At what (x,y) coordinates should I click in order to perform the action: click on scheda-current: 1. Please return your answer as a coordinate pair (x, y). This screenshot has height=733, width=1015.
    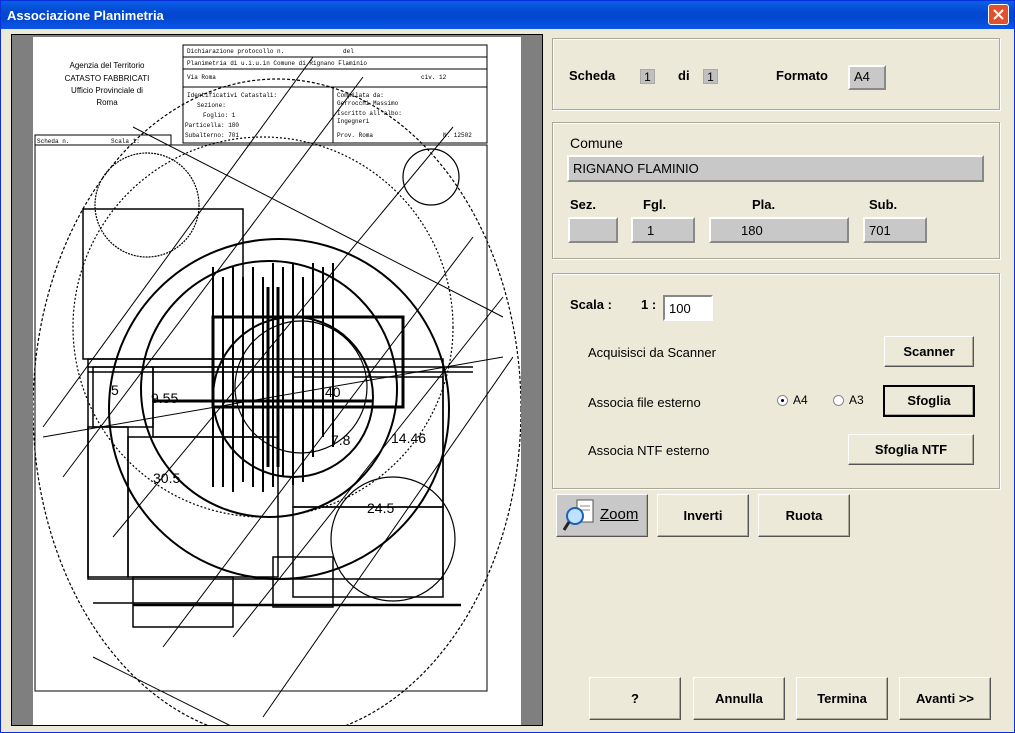
    Looking at the image, I should click on (647, 76).